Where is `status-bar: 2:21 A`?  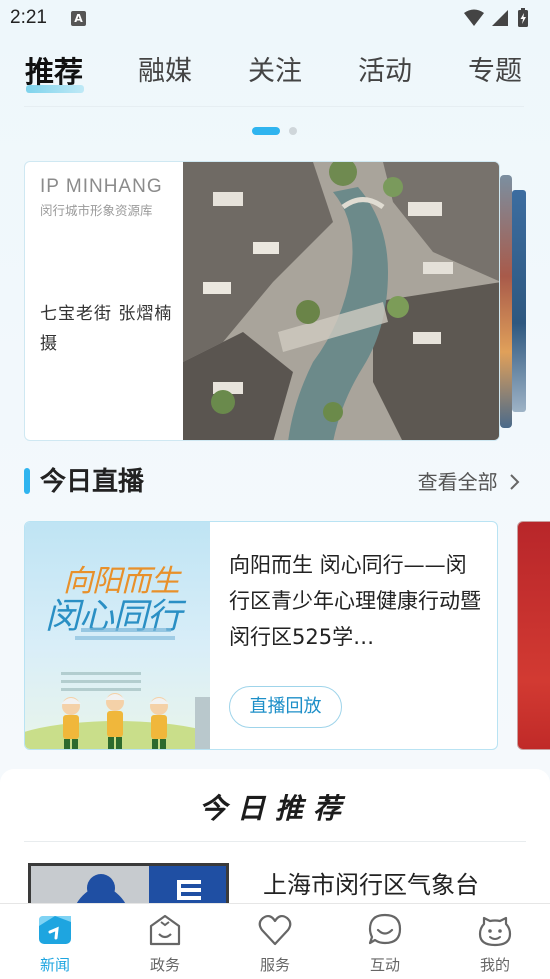 status-bar: 2:21 A is located at coordinates (275, 18).